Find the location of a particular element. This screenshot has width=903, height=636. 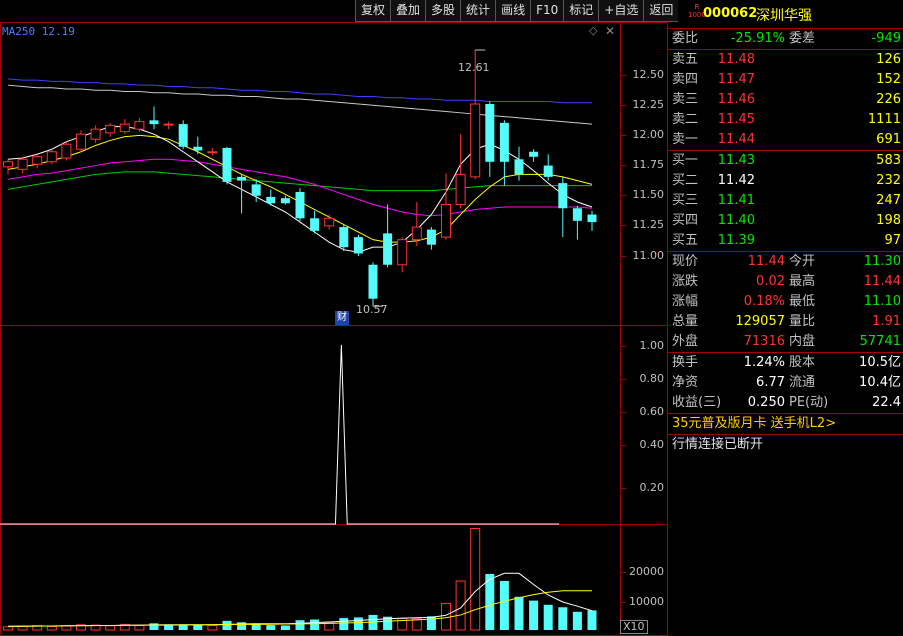

toolbar-button-4: 画线 is located at coordinates (513, 11).